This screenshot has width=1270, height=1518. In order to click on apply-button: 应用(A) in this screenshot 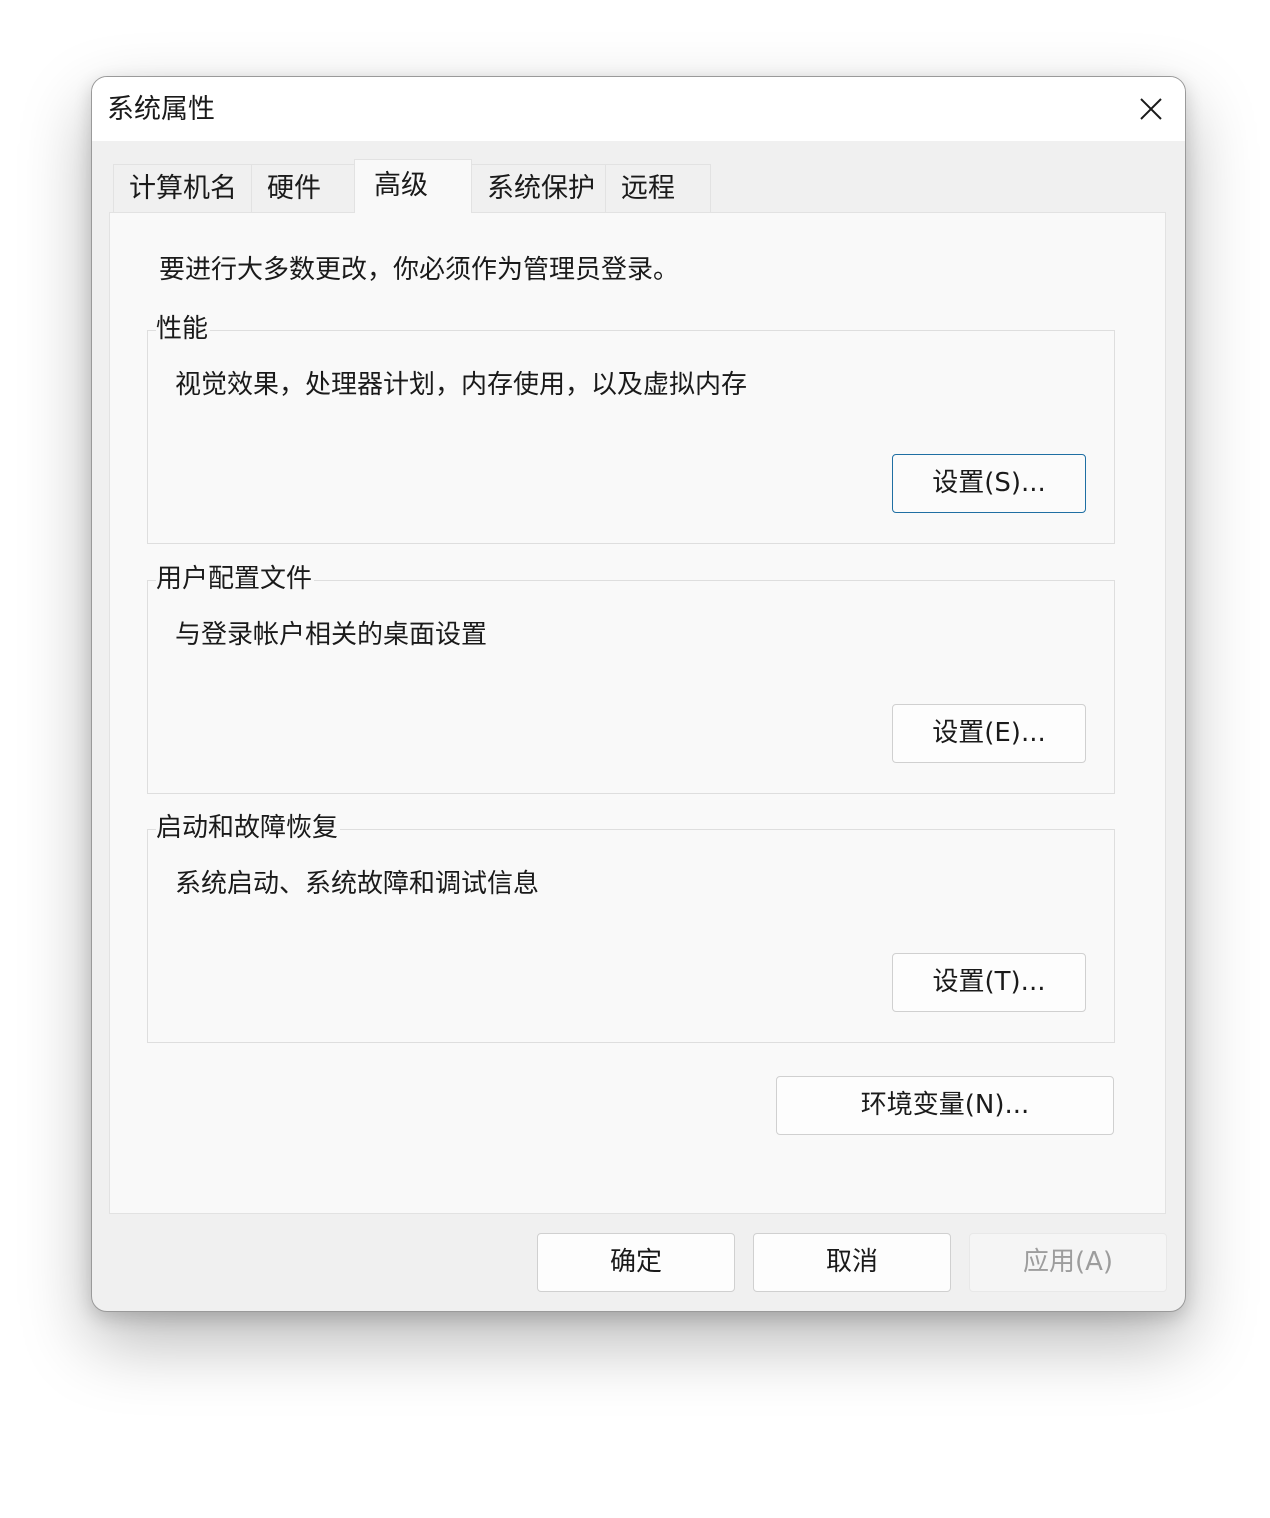, I will do `click(1068, 1262)`.